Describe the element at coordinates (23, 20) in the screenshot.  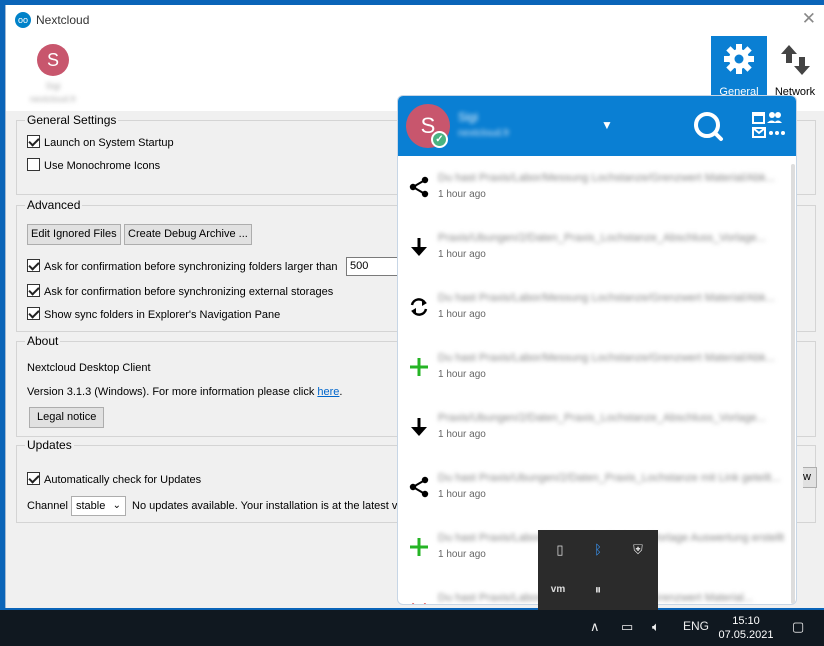
I see `nextcloud-logo-icon: oo` at that location.